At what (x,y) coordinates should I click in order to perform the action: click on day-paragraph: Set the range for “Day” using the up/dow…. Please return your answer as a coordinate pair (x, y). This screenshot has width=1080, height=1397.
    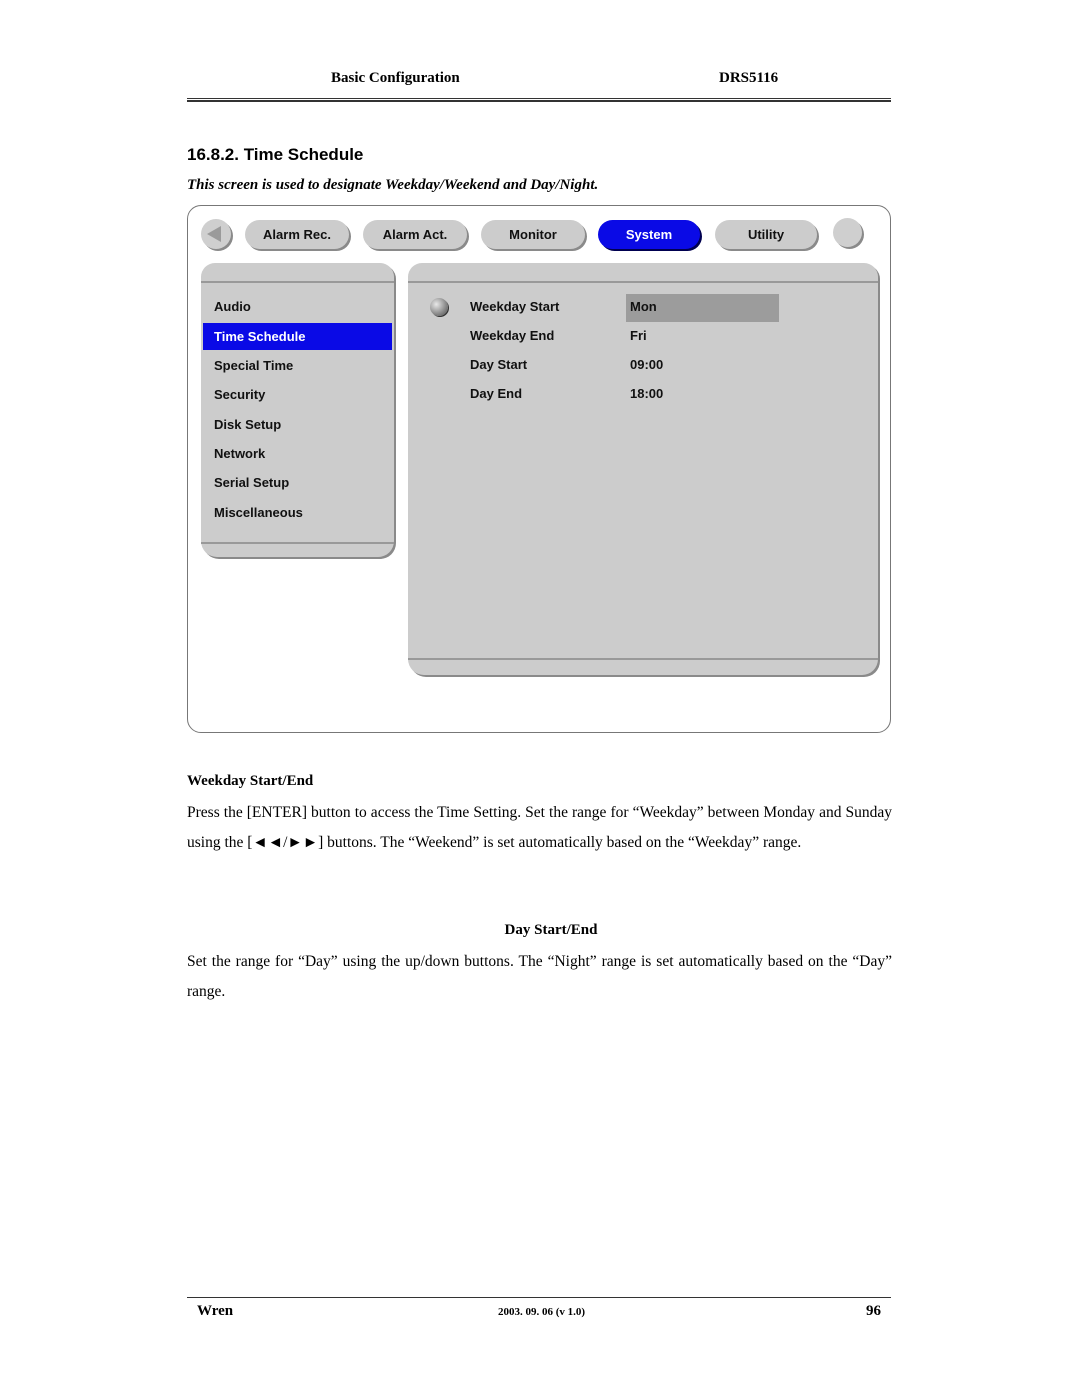
    Looking at the image, I should click on (539, 976).